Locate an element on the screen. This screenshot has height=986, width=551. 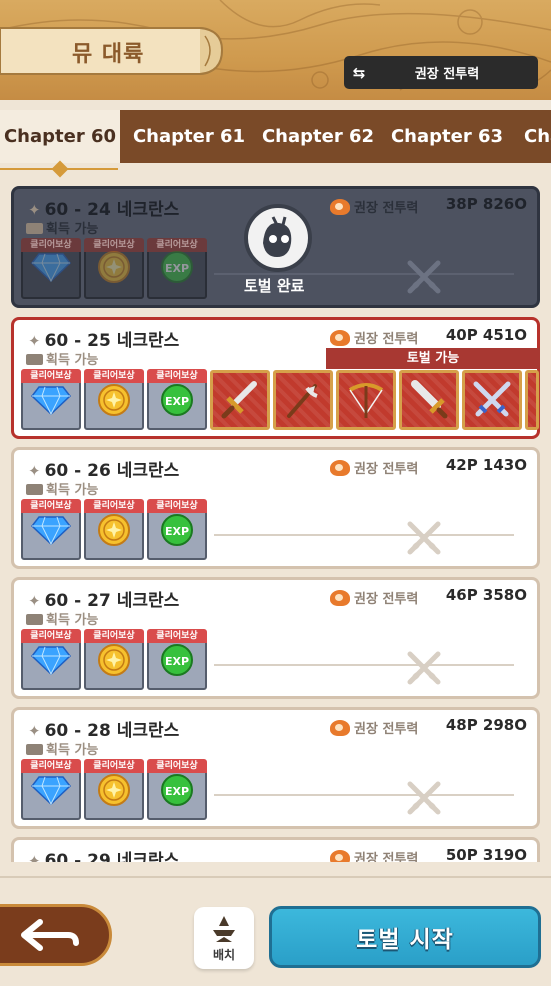
stage-name: 60 - 25 네크란스 is located at coordinates (112, 341).